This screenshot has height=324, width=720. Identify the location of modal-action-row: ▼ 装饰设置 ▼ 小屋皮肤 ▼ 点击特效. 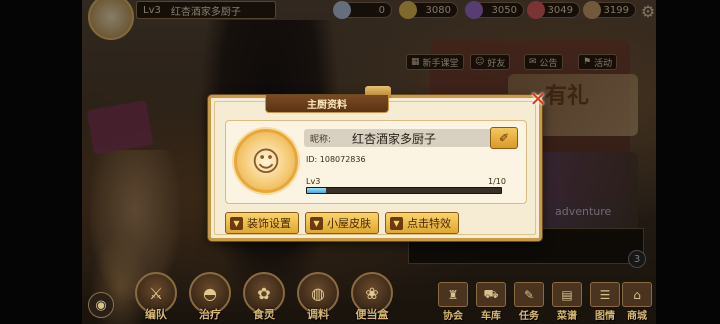
(376, 223).